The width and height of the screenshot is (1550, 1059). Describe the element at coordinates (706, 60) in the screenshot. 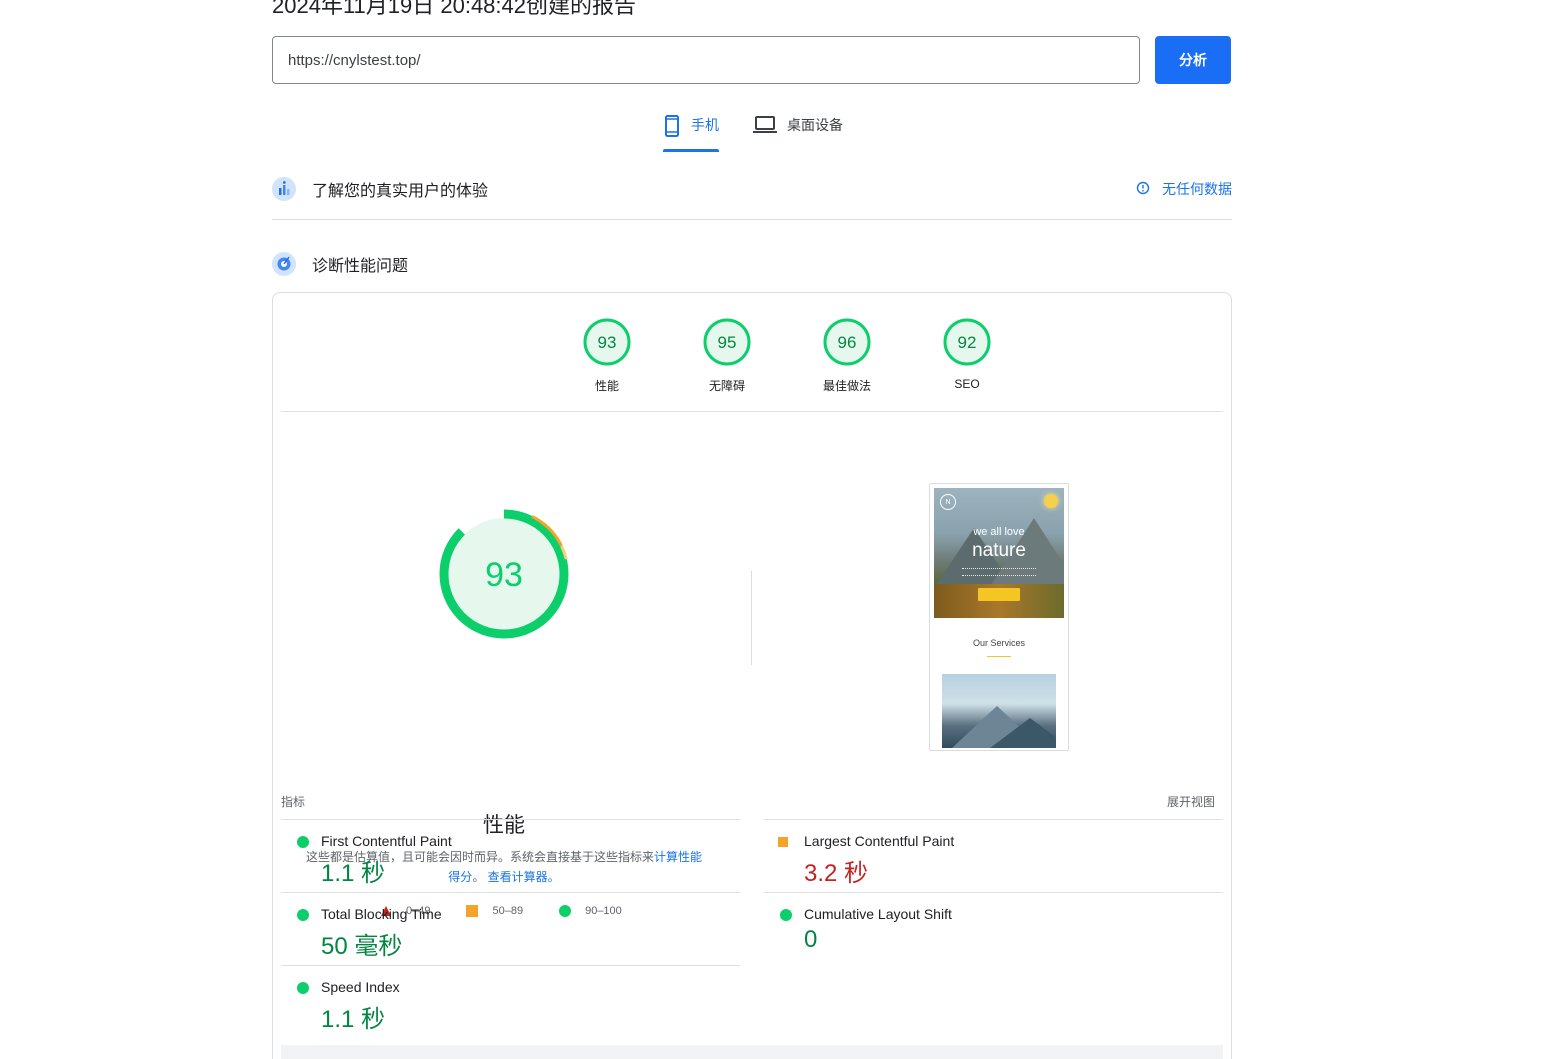

I see `url-input` at that location.